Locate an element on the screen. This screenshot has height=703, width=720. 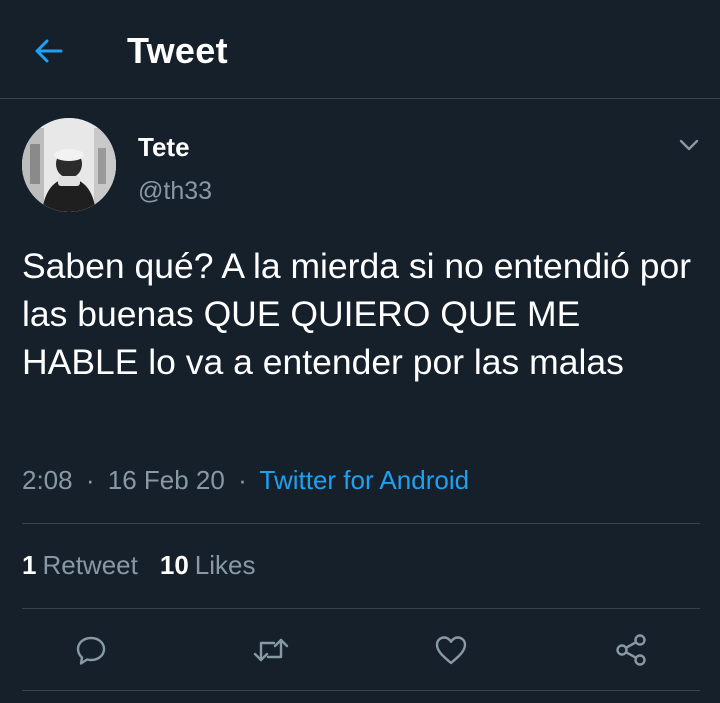
likes-count: 10 is located at coordinates (174, 565).